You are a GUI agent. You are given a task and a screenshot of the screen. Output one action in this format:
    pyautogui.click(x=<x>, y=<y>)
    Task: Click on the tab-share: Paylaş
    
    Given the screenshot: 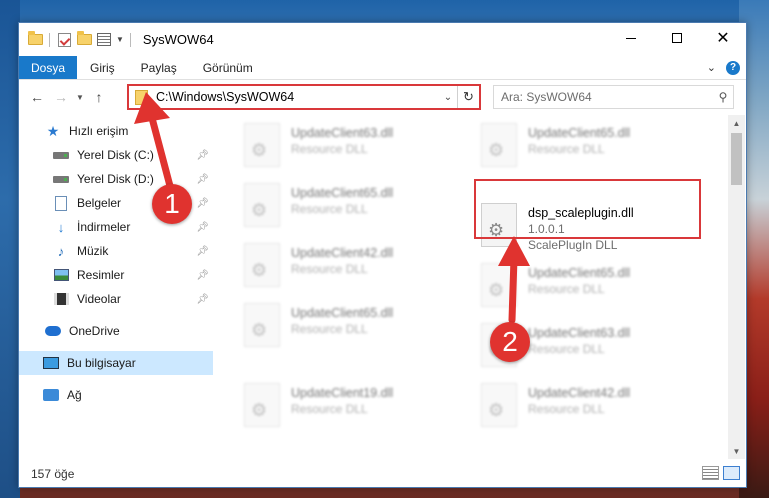 What is the action you would take?
    pyautogui.click(x=159, y=67)
    